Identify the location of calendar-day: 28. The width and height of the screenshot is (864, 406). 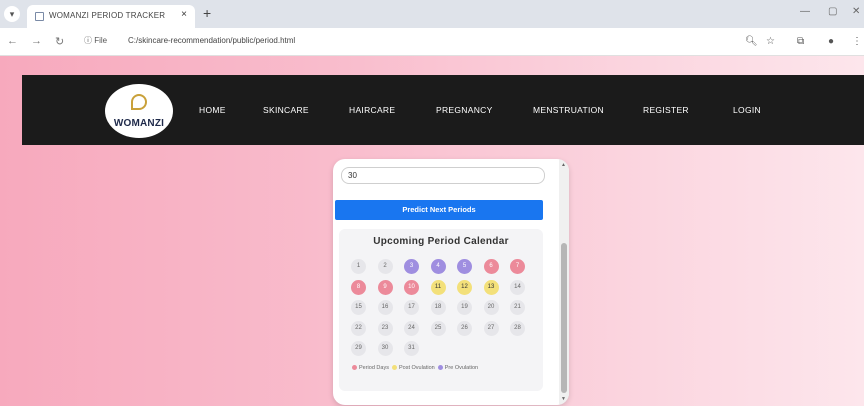
(517, 328).